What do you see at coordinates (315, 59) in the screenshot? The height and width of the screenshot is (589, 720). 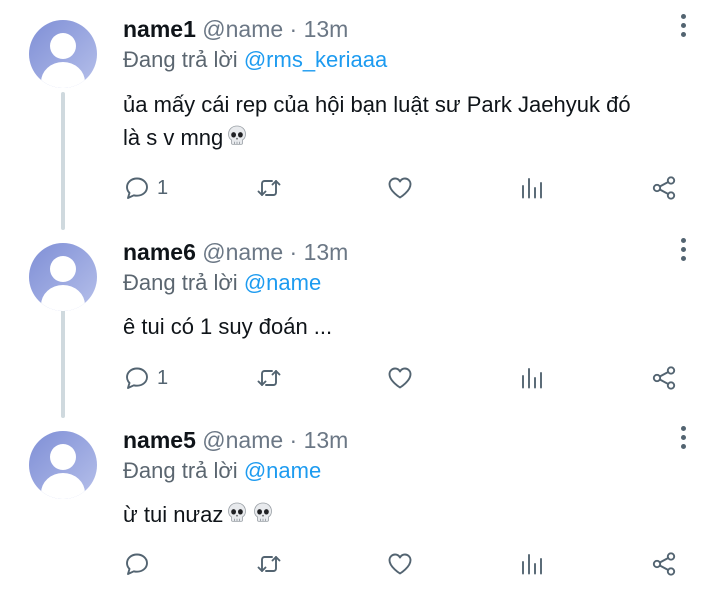 I see `reply-to-handle: @rms_keriaaa` at bounding box center [315, 59].